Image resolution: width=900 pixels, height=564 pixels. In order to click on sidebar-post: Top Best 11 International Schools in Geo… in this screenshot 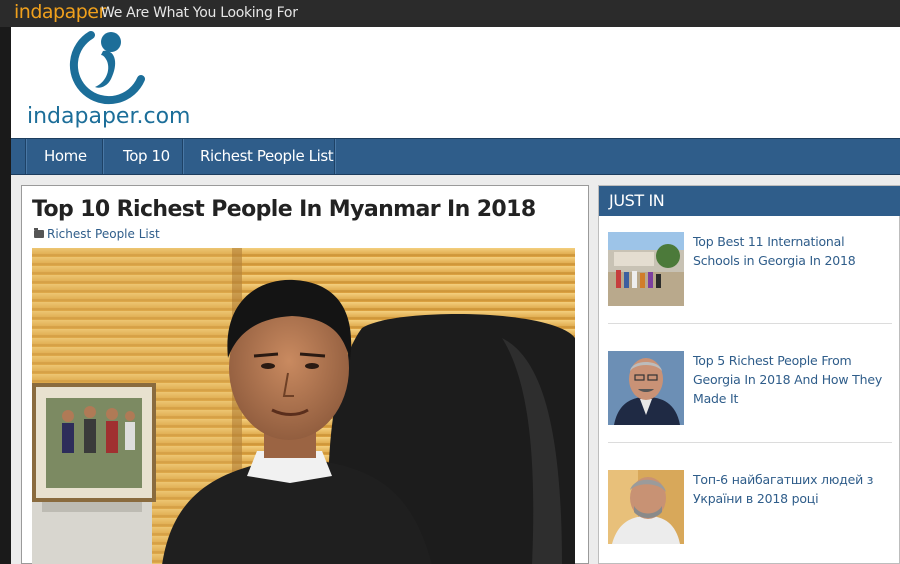, I will do `click(750, 282)`.